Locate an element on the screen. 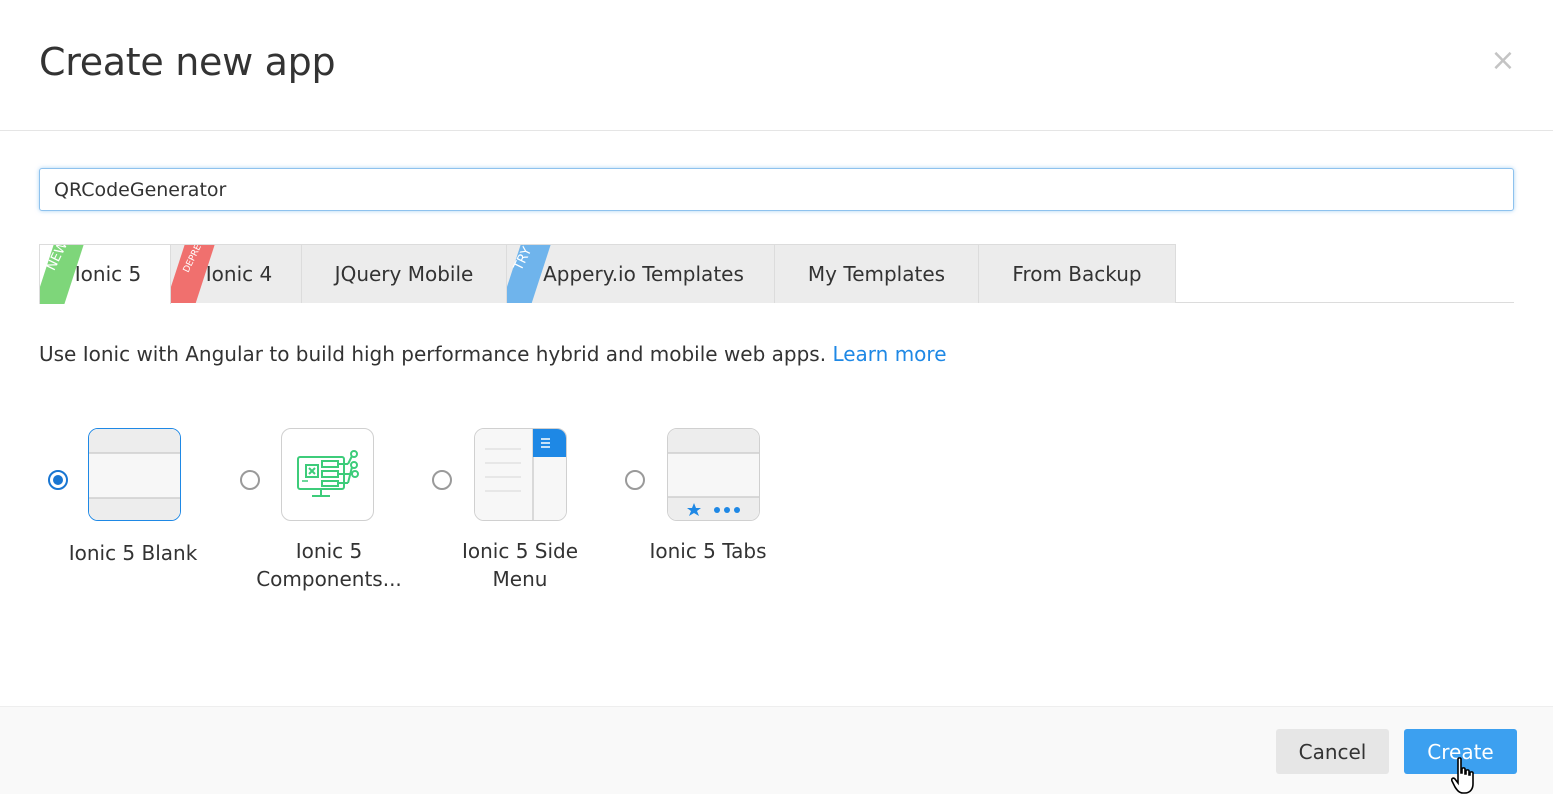  cancel-button: Cancel is located at coordinates (1332, 751).